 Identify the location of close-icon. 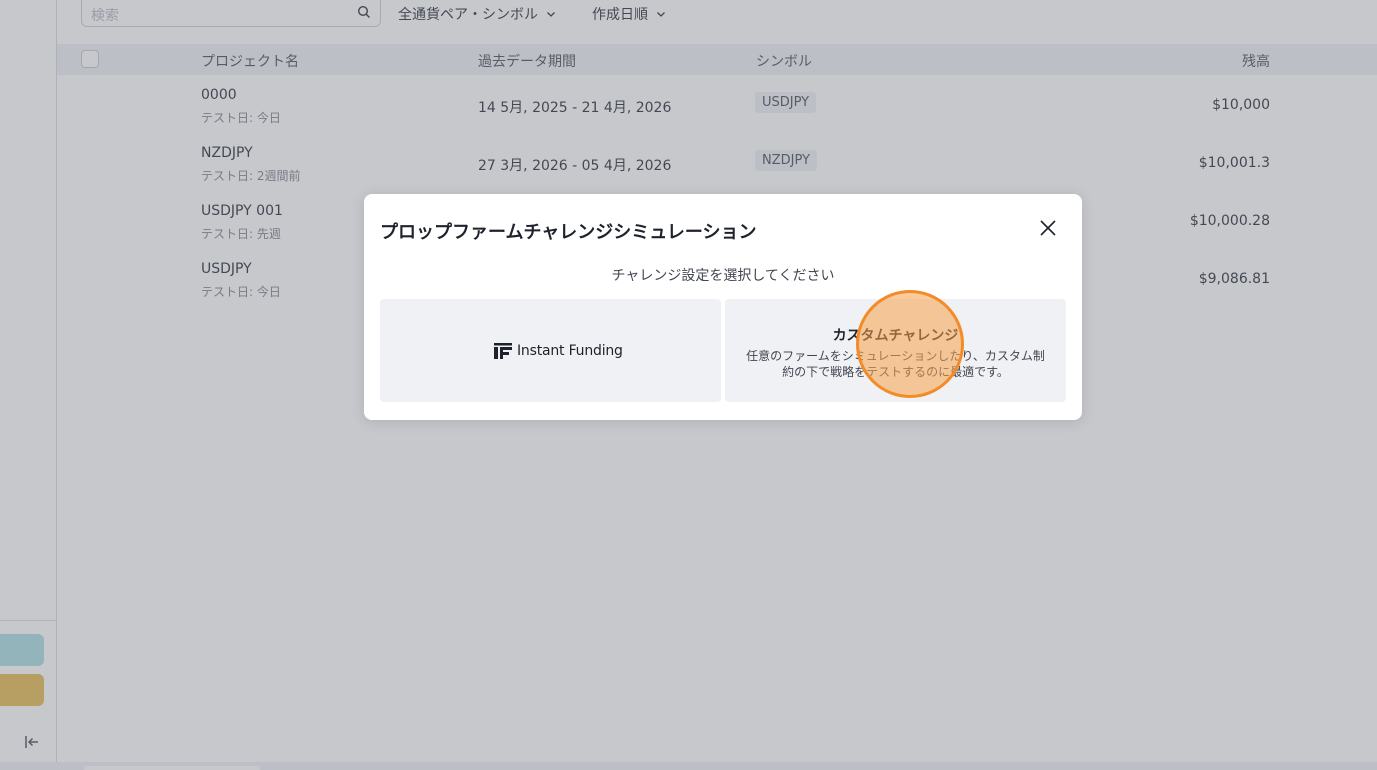
(1048, 228).